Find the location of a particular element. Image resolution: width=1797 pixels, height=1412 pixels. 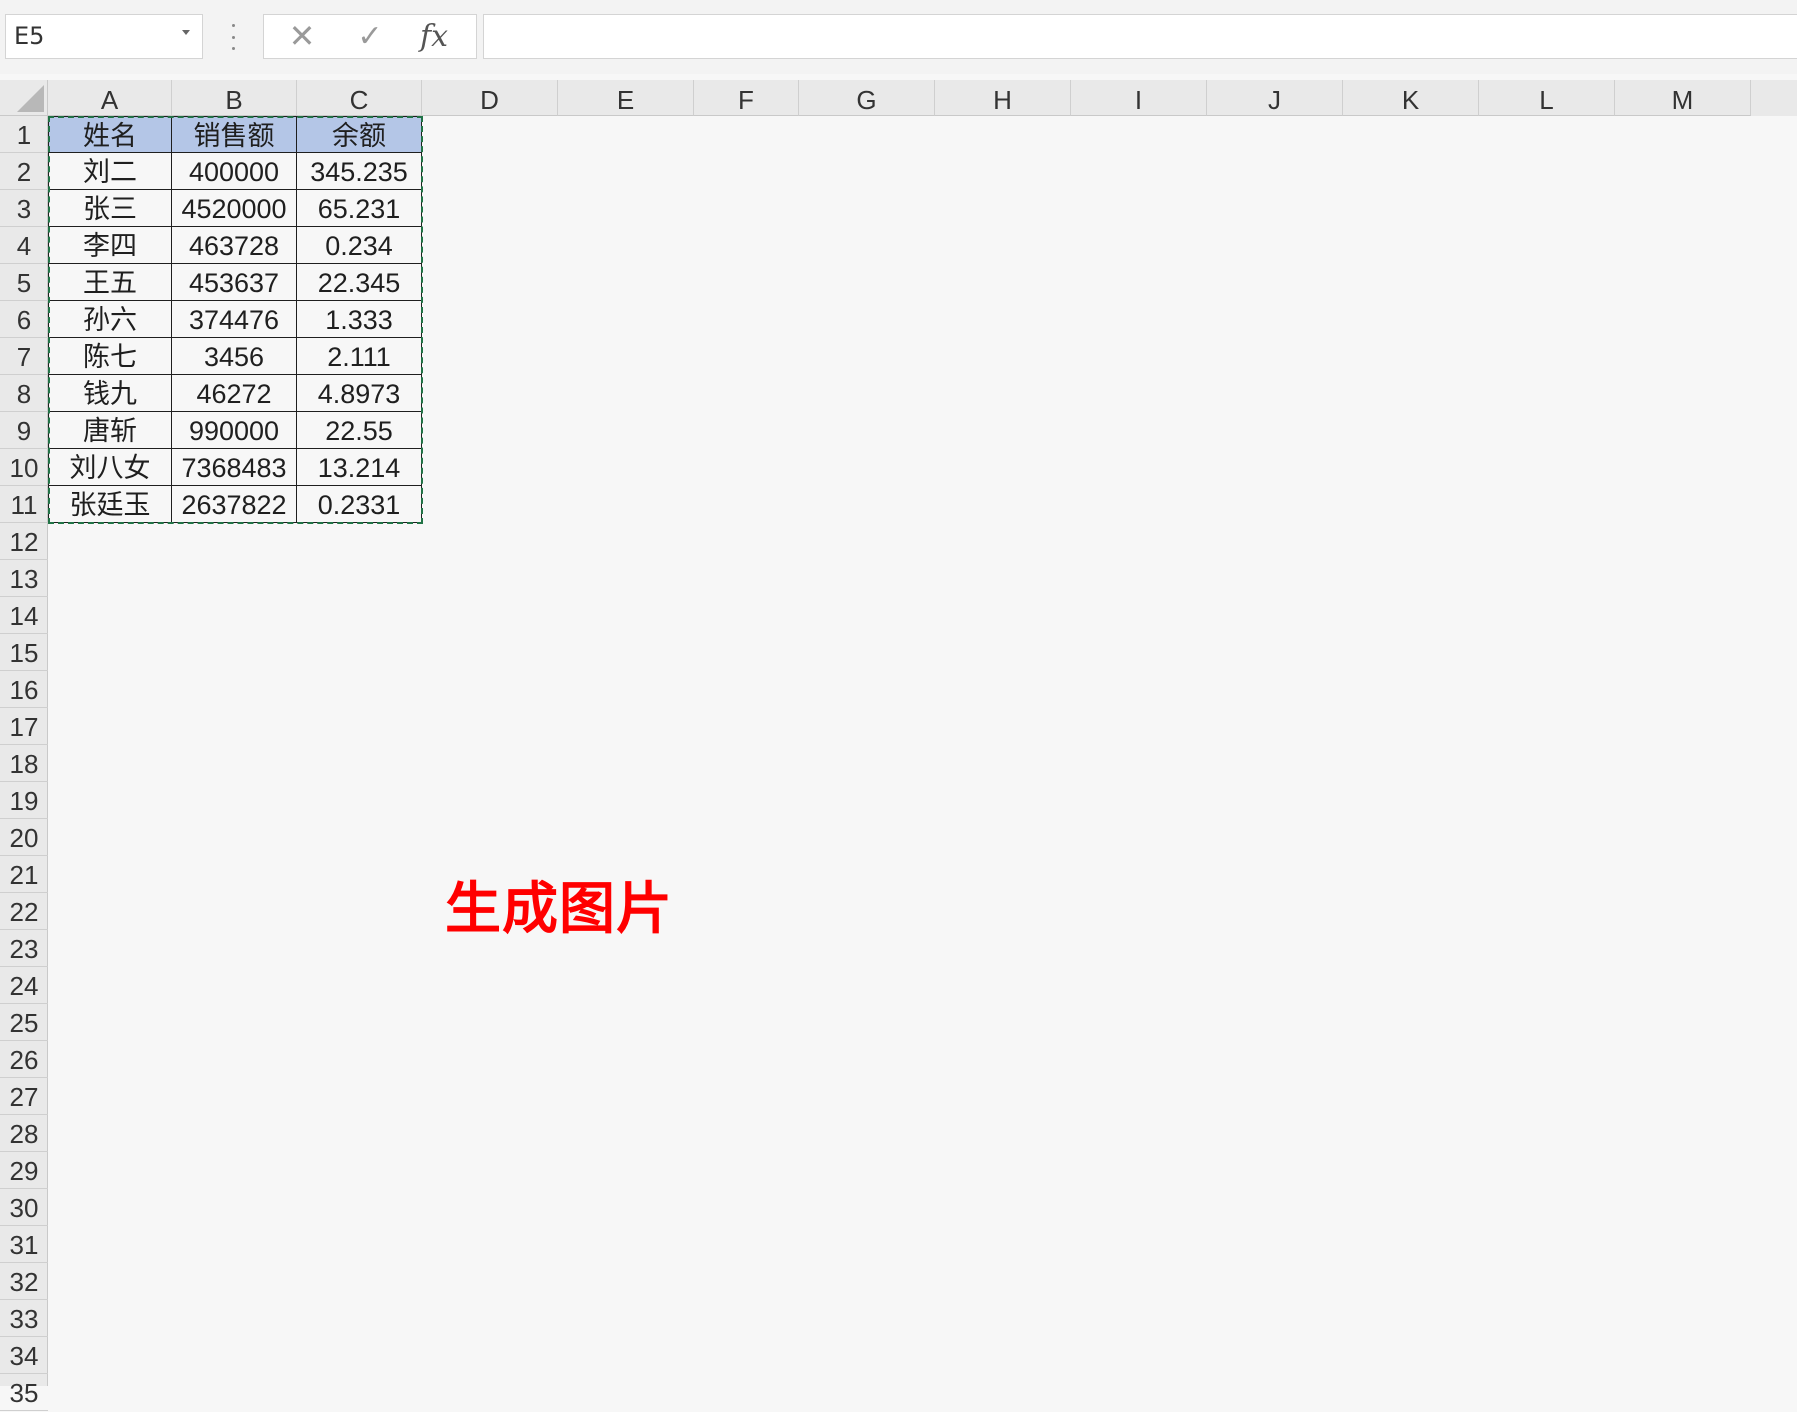

table-cell: 唐斩 is located at coordinates (110, 430).